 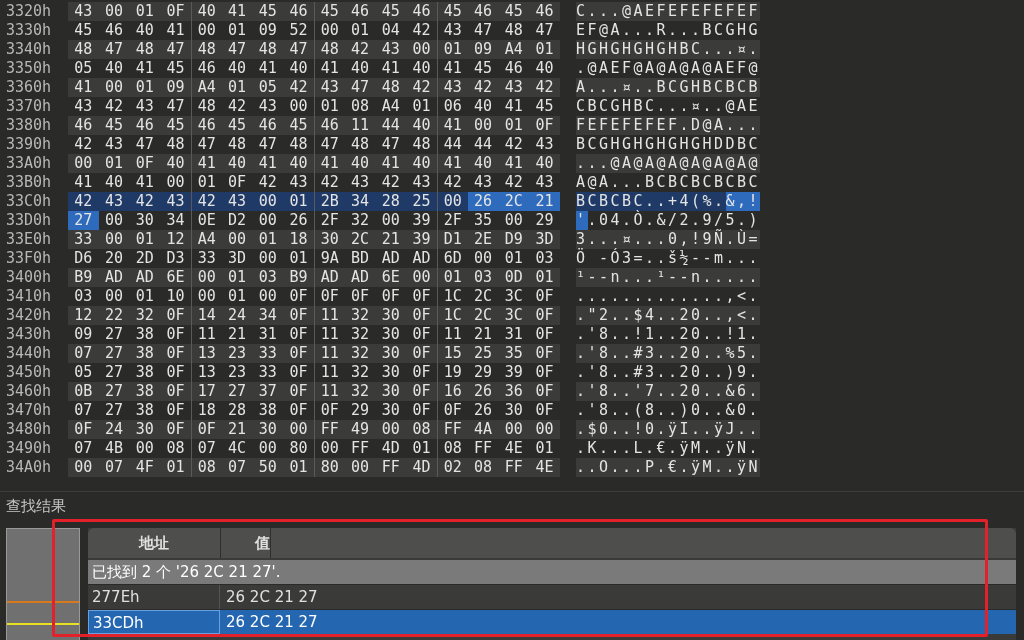 What do you see at coordinates (114, 448) in the screenshot?
I see `hex-byte: 4B` at bounding box center [114, 448].